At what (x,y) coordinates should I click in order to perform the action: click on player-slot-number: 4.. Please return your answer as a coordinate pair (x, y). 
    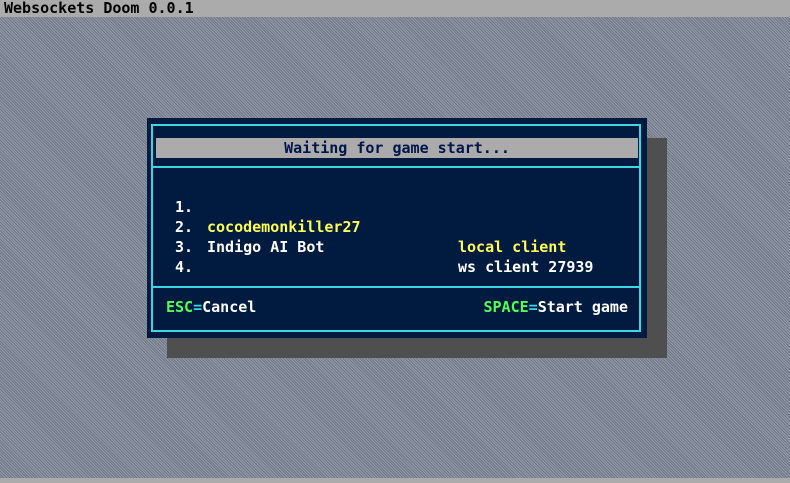
    Looking at the image, I should click on (184, 267).